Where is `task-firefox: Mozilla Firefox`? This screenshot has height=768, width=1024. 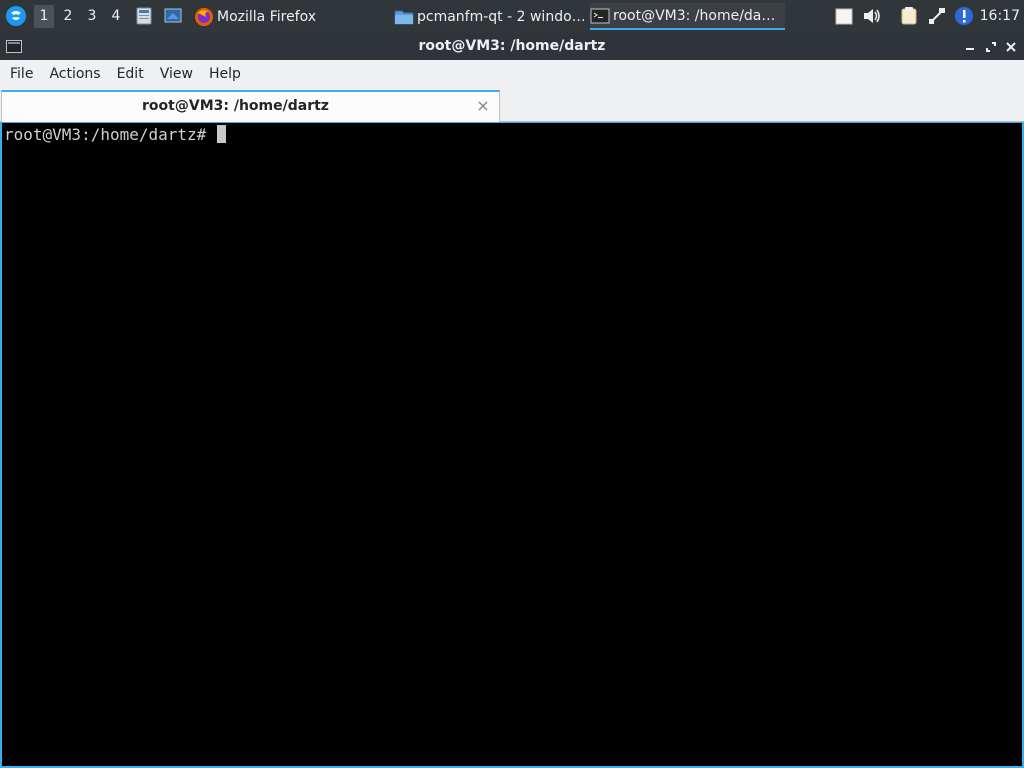 task-firefox: Mozilla Firefox is located at coordinates (284, 16).